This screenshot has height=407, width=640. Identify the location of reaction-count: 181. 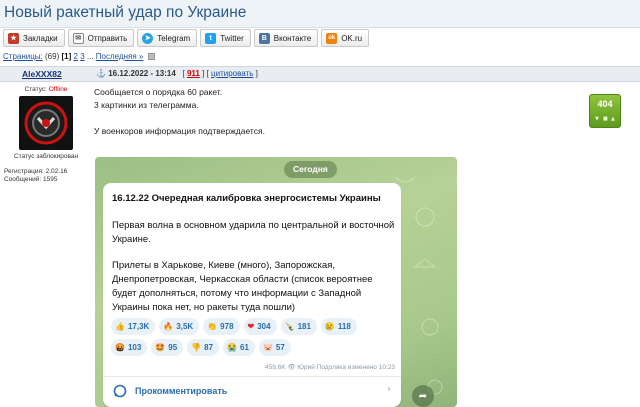
(304, 326).